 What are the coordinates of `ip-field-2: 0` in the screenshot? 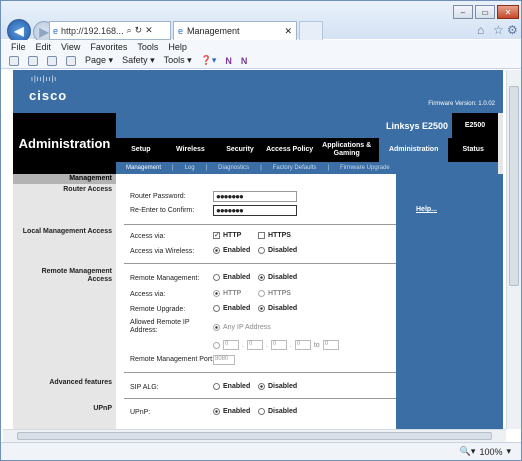 It's located at (254, 345).